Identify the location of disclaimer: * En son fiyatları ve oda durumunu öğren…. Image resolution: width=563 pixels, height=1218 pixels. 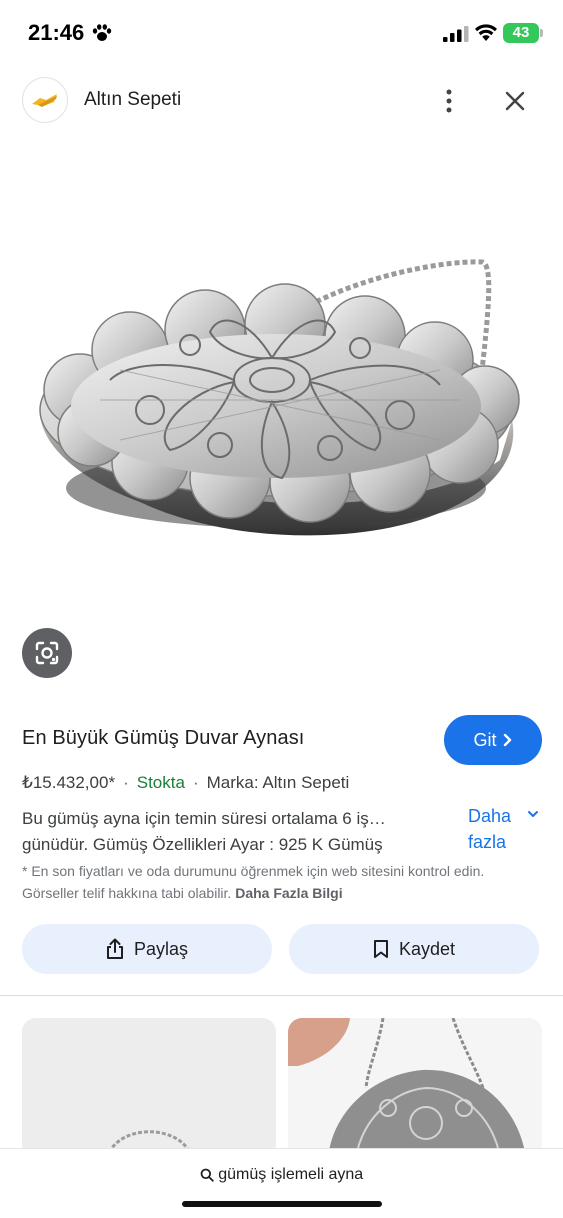
(282, 882).